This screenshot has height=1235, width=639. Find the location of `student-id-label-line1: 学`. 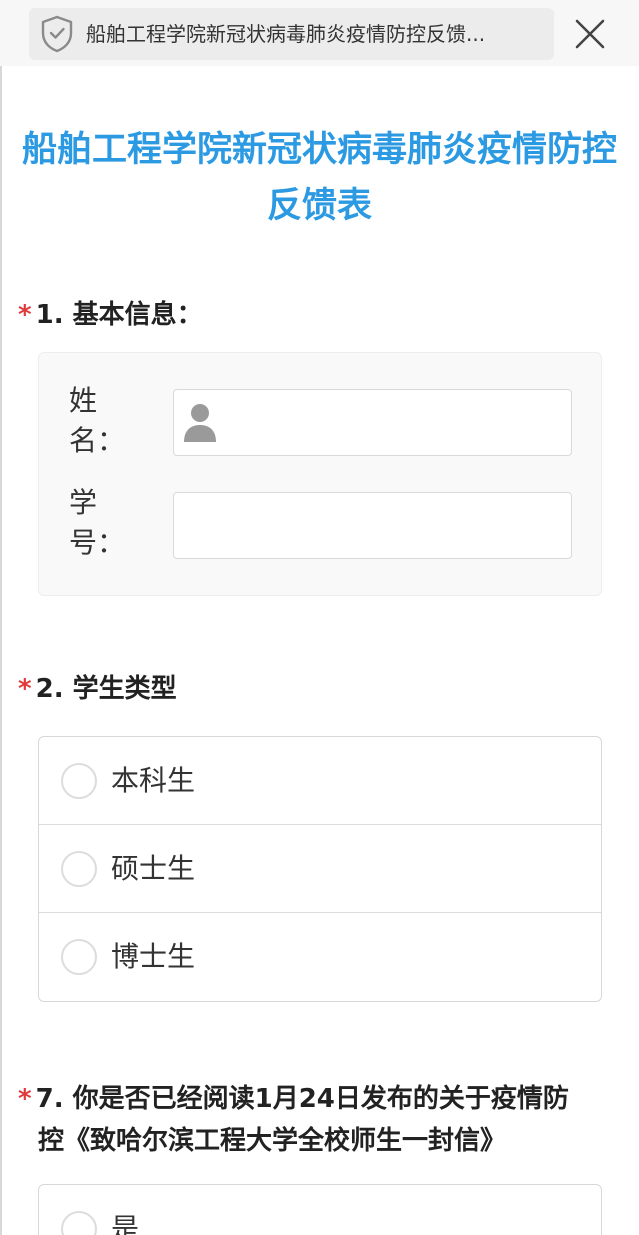

student-id-label-line1: 学 is located at coordinates (83, 502).